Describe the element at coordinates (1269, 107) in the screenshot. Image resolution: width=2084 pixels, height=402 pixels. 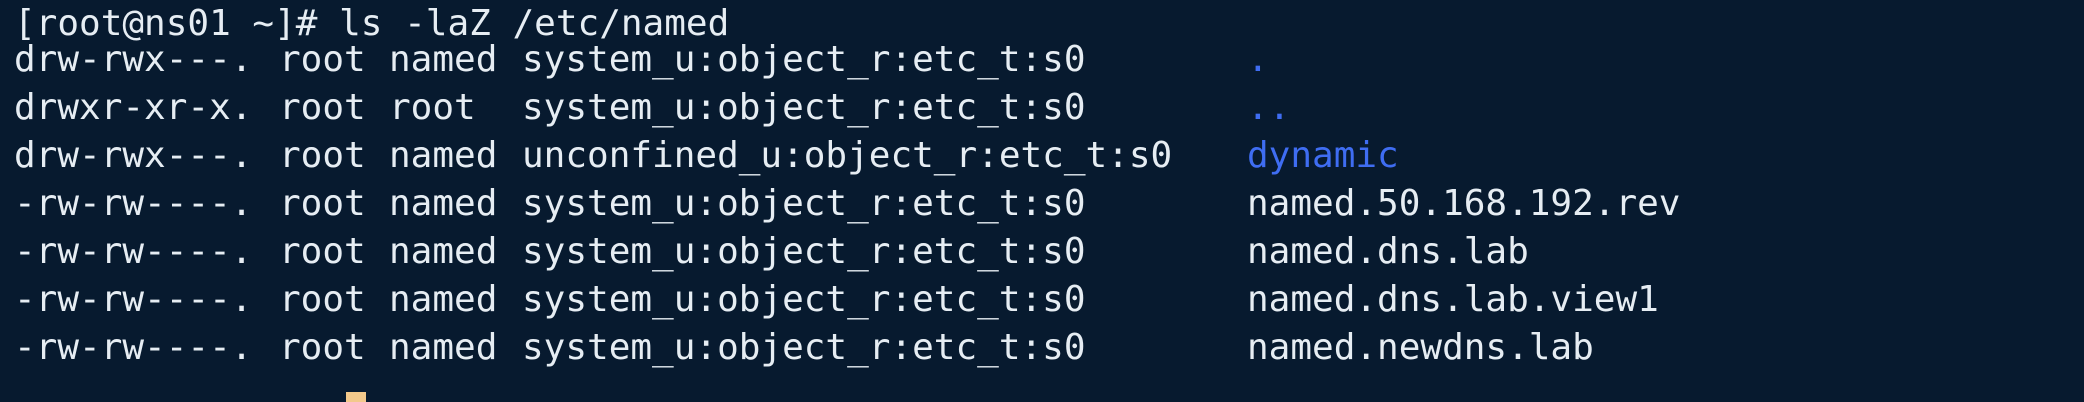
I see `directory-name: ..` at that location.